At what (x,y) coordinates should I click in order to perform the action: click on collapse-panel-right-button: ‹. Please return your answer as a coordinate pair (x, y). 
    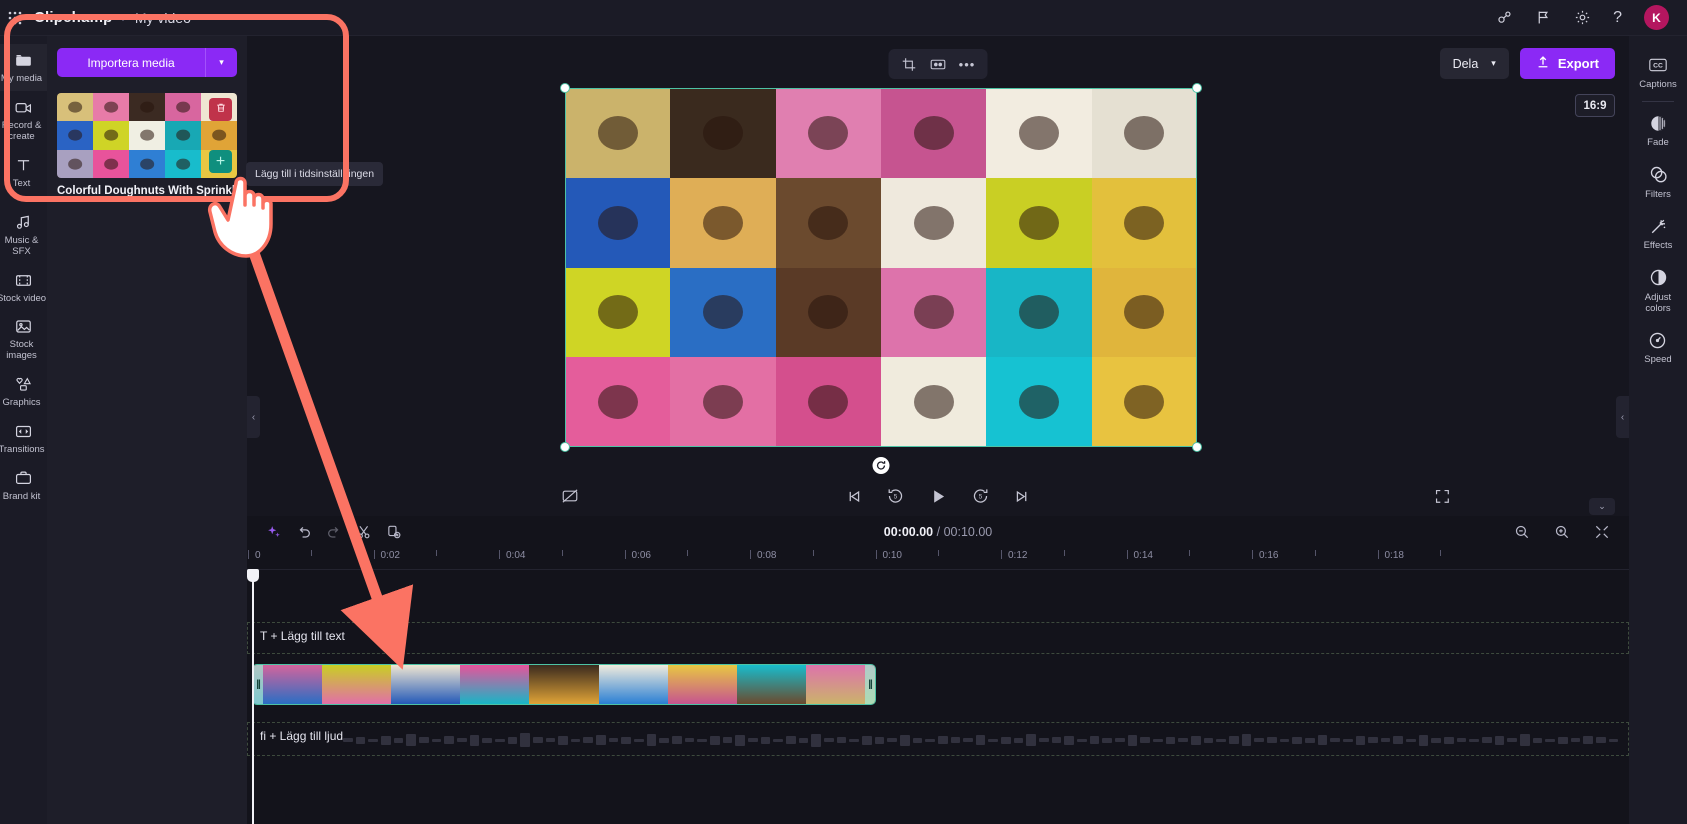
    Looking at the image, I should click on (1622, 417).